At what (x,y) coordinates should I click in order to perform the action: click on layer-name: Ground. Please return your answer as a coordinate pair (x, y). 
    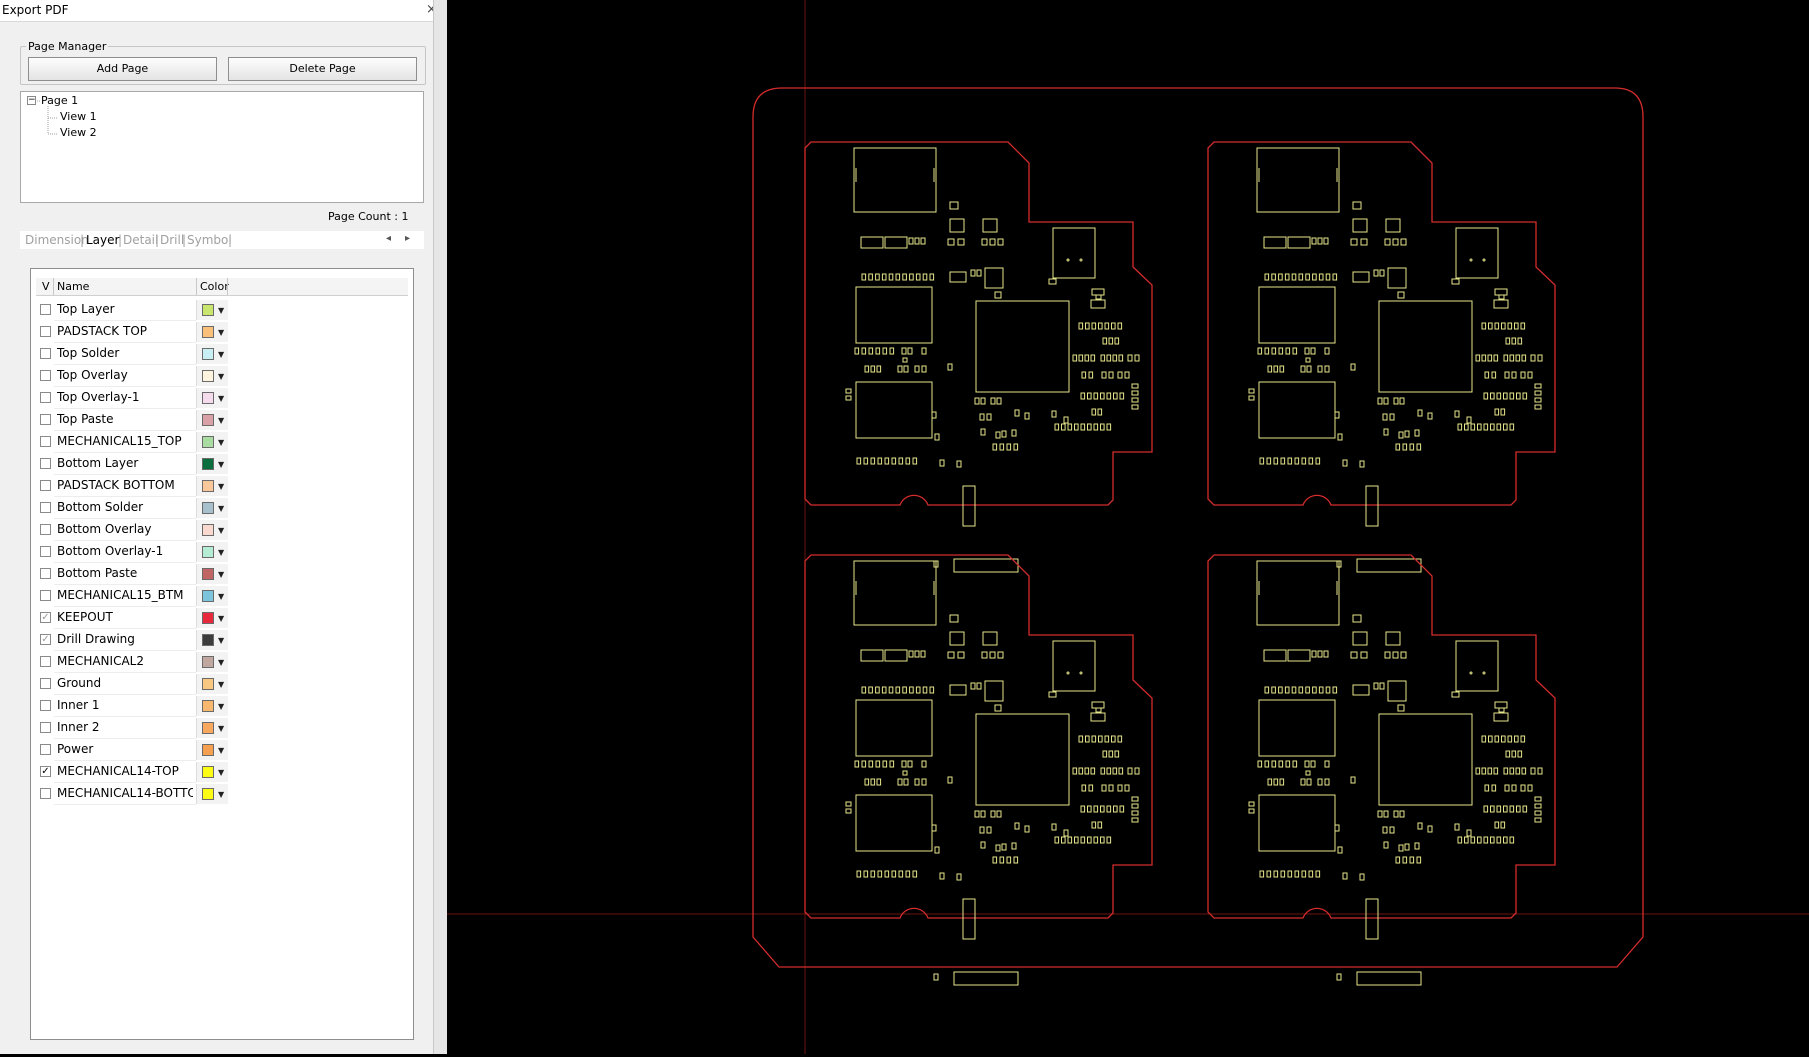
    Looking at the image, I should click on (79, 683).